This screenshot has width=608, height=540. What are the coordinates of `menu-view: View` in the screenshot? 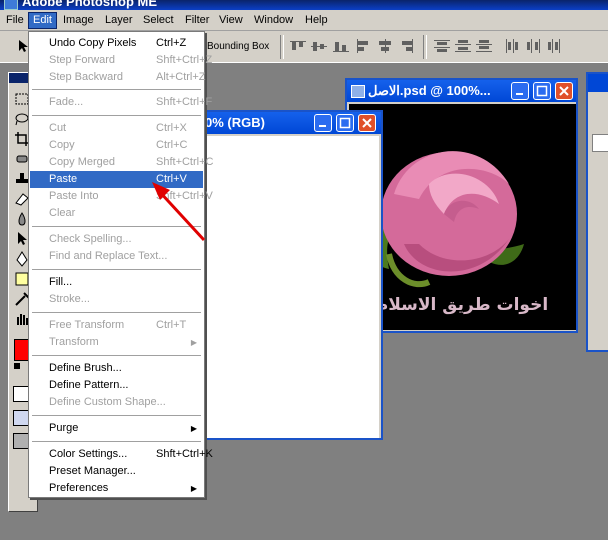 It's located at (231, 20).